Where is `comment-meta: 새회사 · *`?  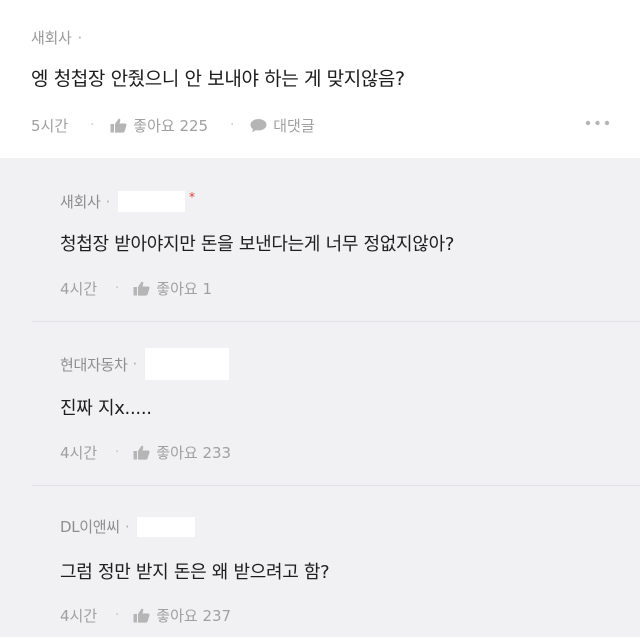
comment-meta: 새회사 · * is located at coordinates (127, 200).